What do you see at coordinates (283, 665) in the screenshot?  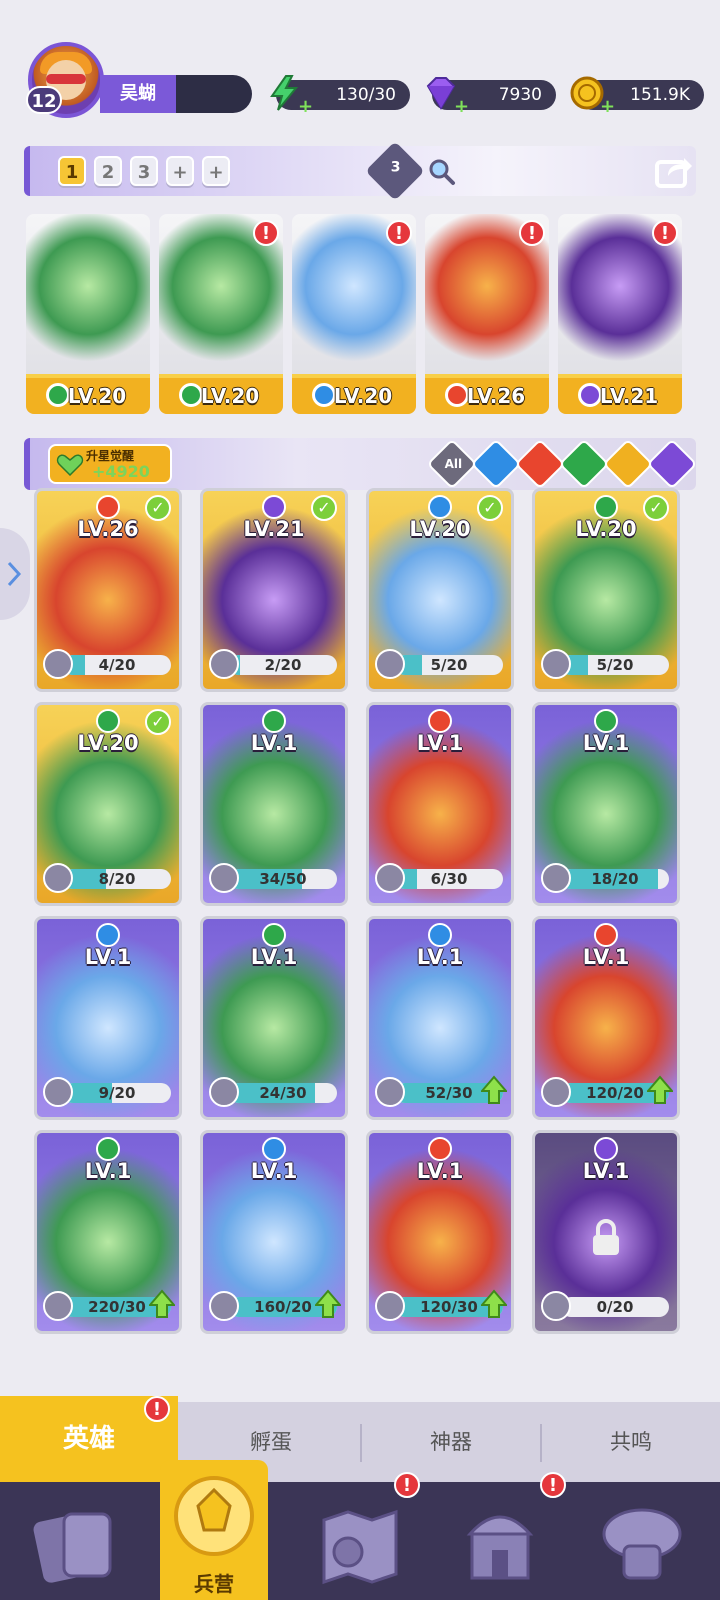 I see `shard-progress-text: 2/20` at bounding box center [283, 665].